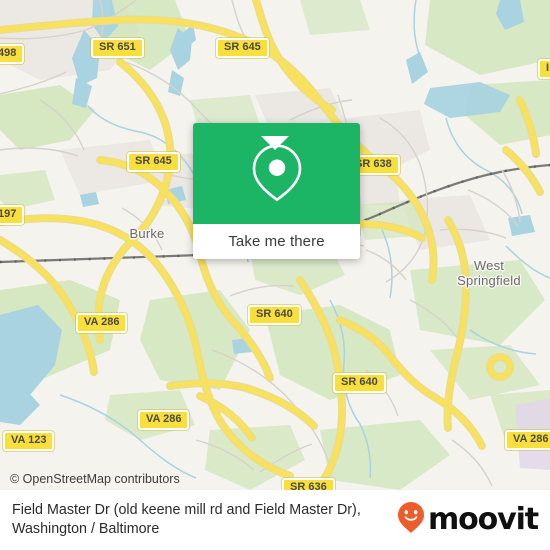 The image size is (550, 550). I want to click on highway-shield-sr-640-upper: SR 640, so click(274, 315).